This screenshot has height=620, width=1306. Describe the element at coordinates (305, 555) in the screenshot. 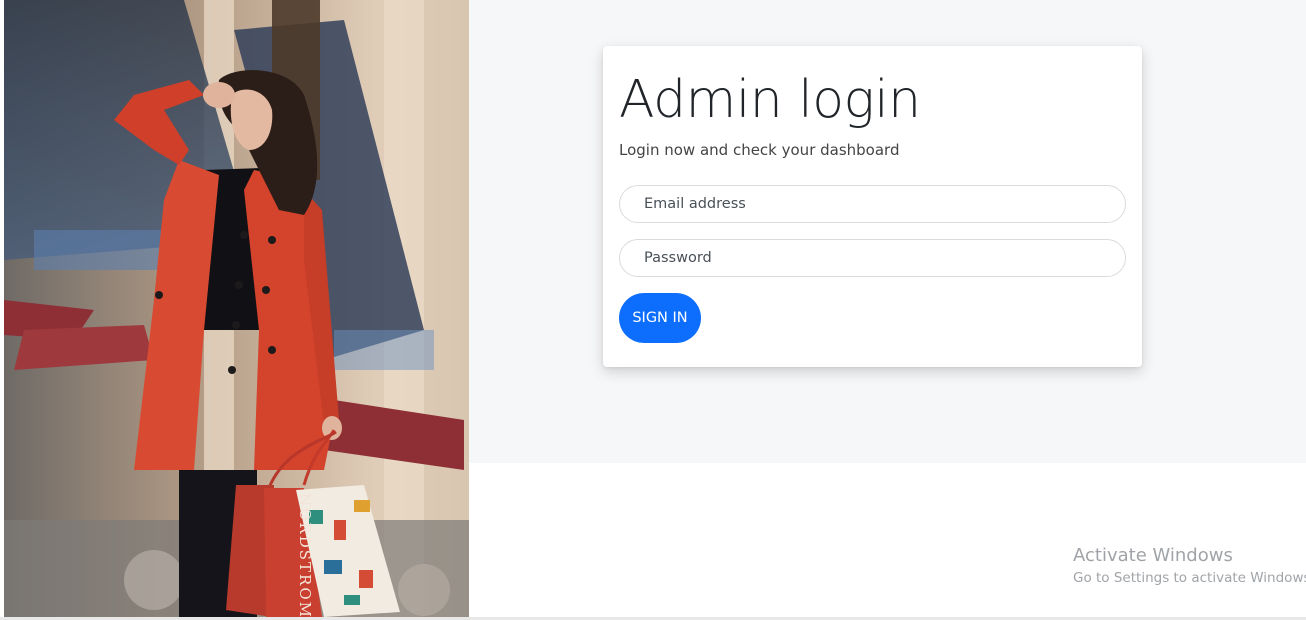

I see `bag-brand-text: NORDSTROM` at that location.